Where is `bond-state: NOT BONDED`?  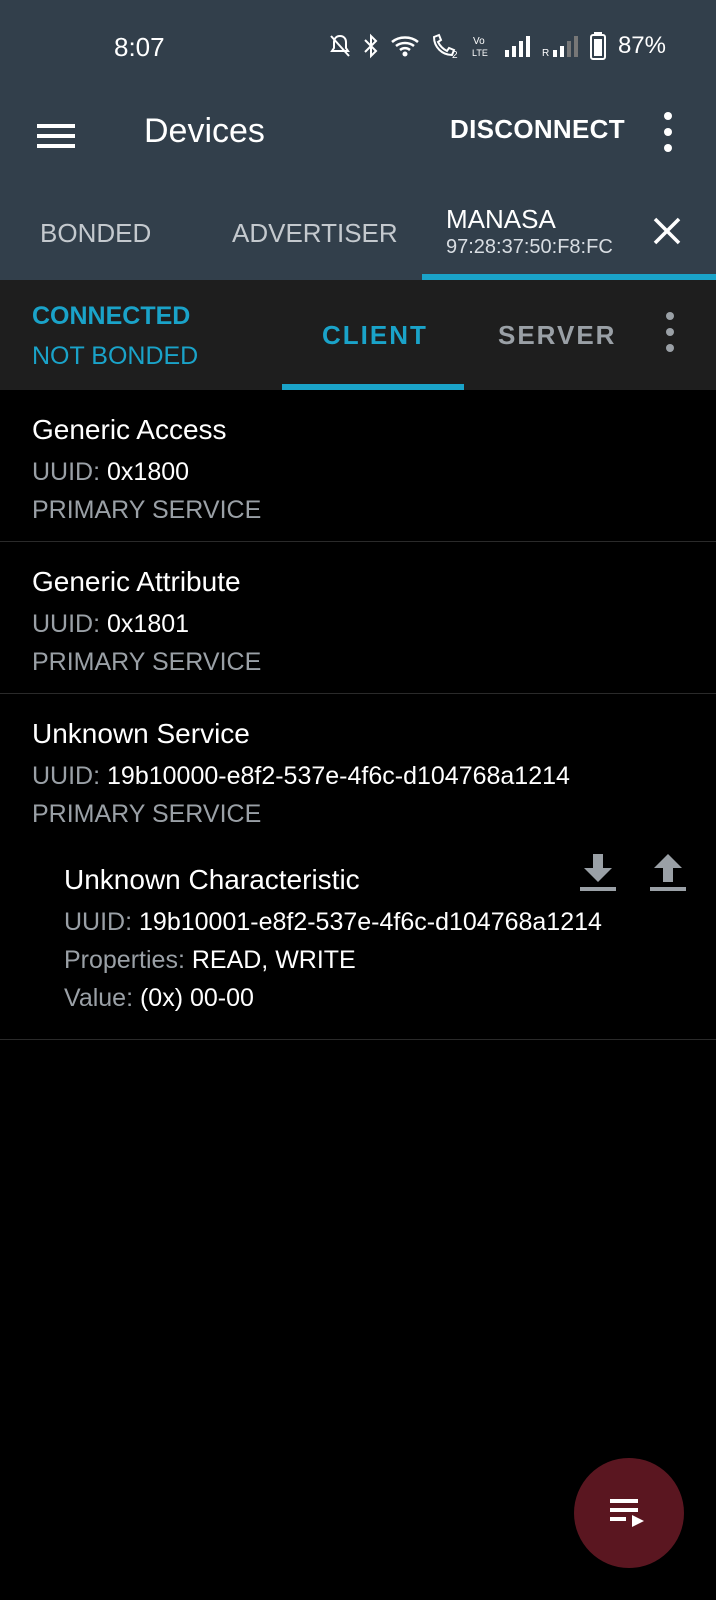 bond-state: NOT BONDED is located at coordinates (115, 356).